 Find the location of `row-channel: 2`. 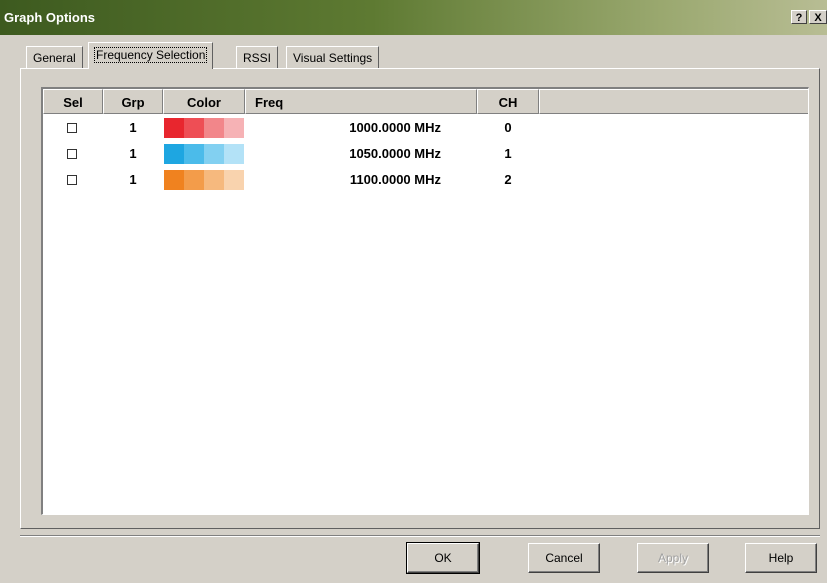

row-channel: 2 is located at coordinates (508, 179).